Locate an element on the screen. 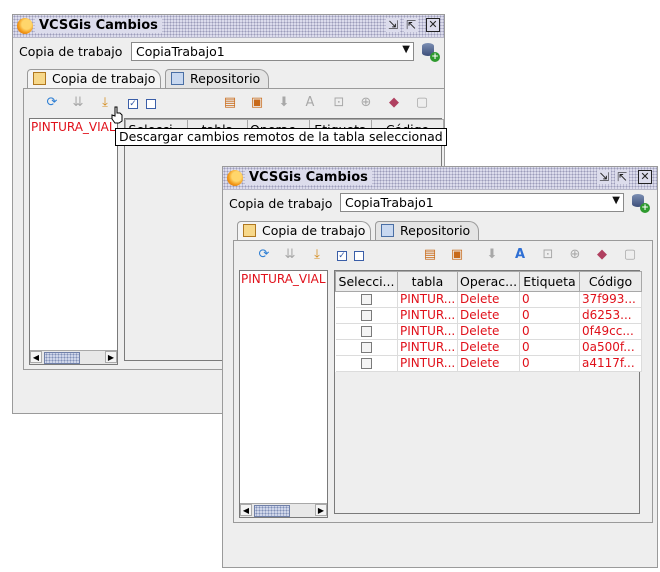 This screenshot has width=660, height=572. chevron-down-icon: ▼ is located at coordinates (406, 49).